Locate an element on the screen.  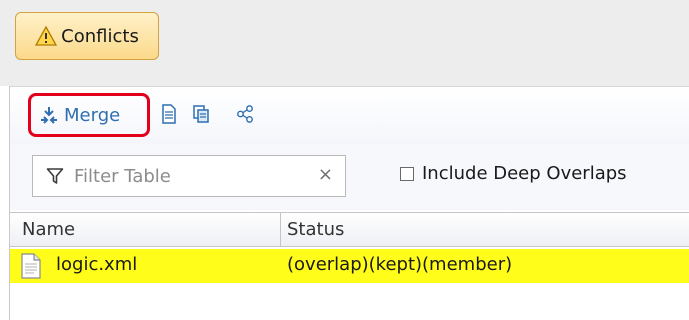
conflicts-button: Conflicts is located at coordinates (87, 36).